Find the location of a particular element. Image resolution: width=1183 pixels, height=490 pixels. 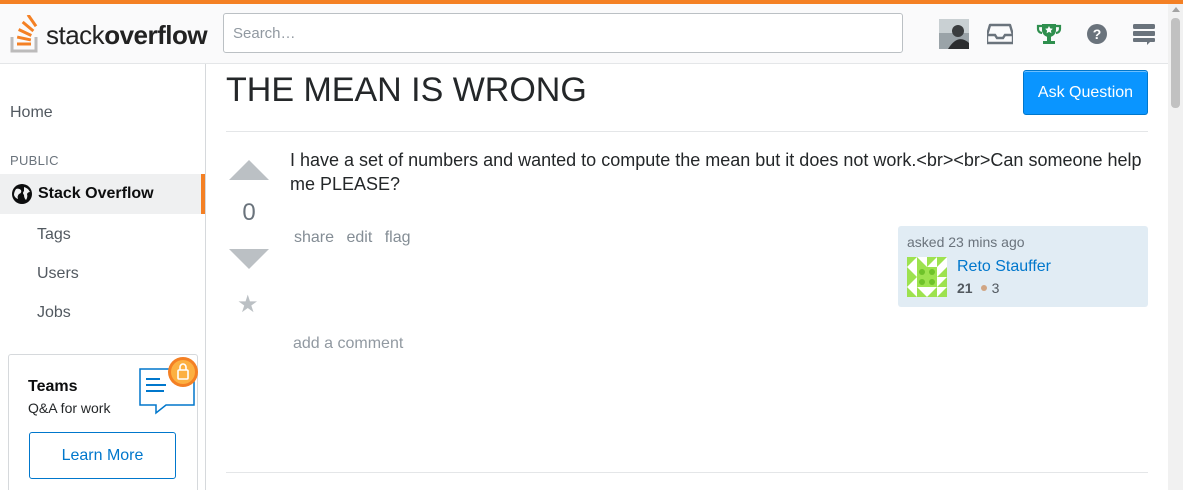

downvote-arrow-icon is located at coordinates (249, 259).